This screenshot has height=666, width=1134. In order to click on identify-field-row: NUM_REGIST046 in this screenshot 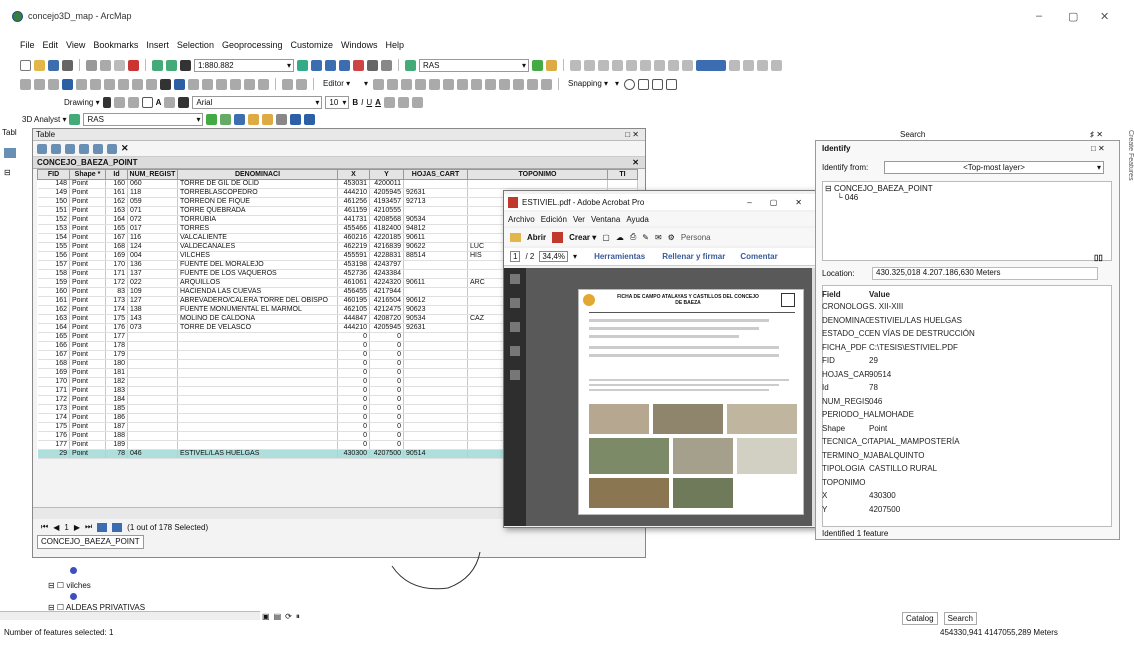, I will do `click(967, 401)`.